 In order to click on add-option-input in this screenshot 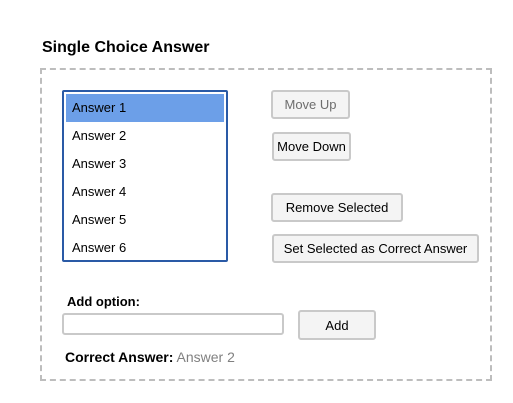, I will do `click(173, 324)`.